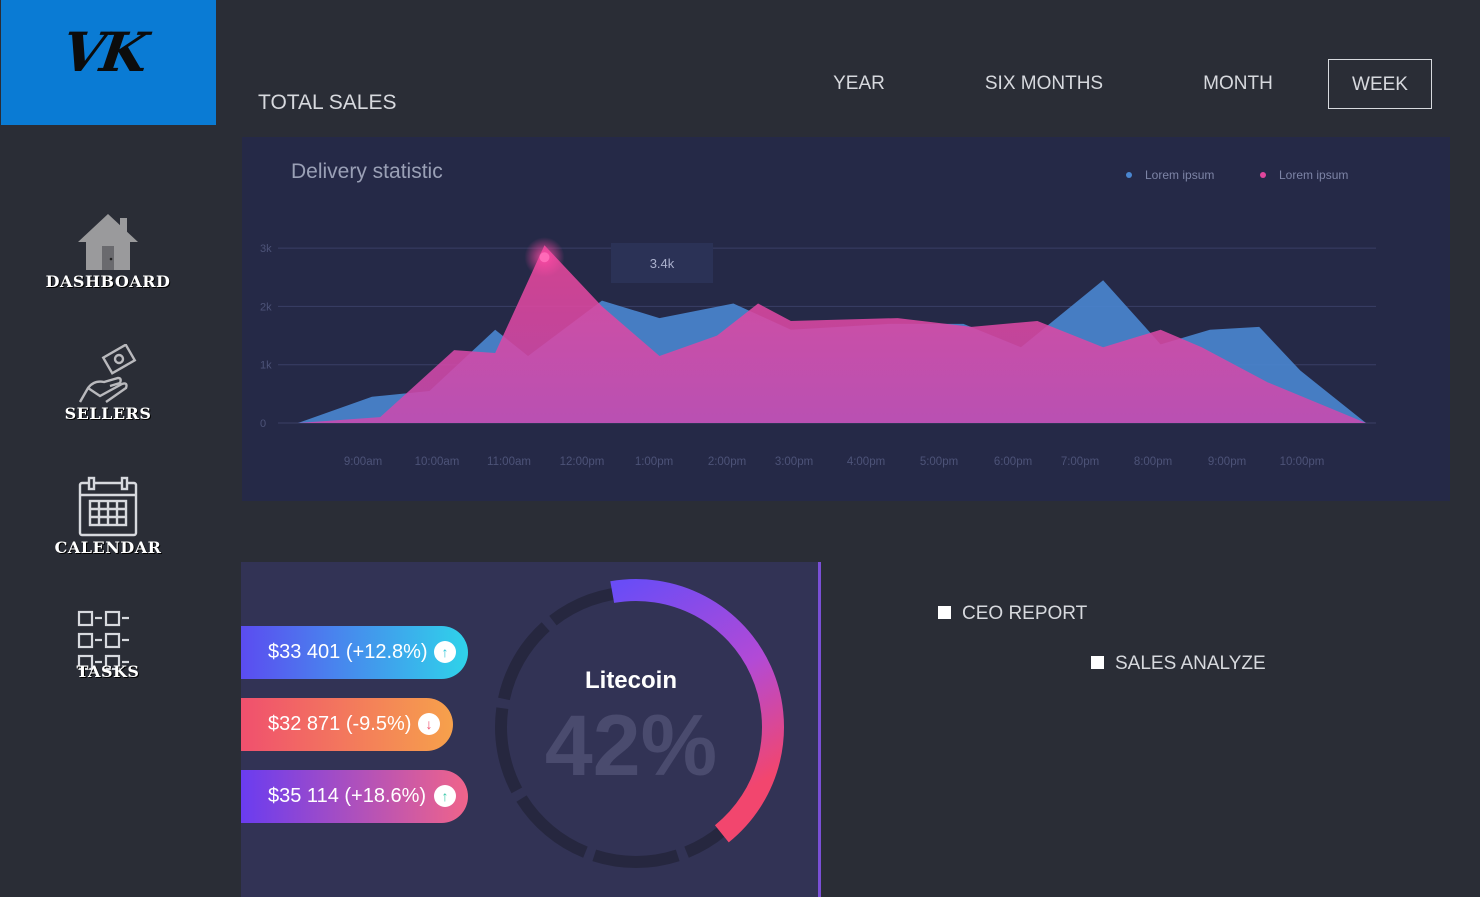  I want to click on x-tick-label: 7:00pm, so click(1080, 462).